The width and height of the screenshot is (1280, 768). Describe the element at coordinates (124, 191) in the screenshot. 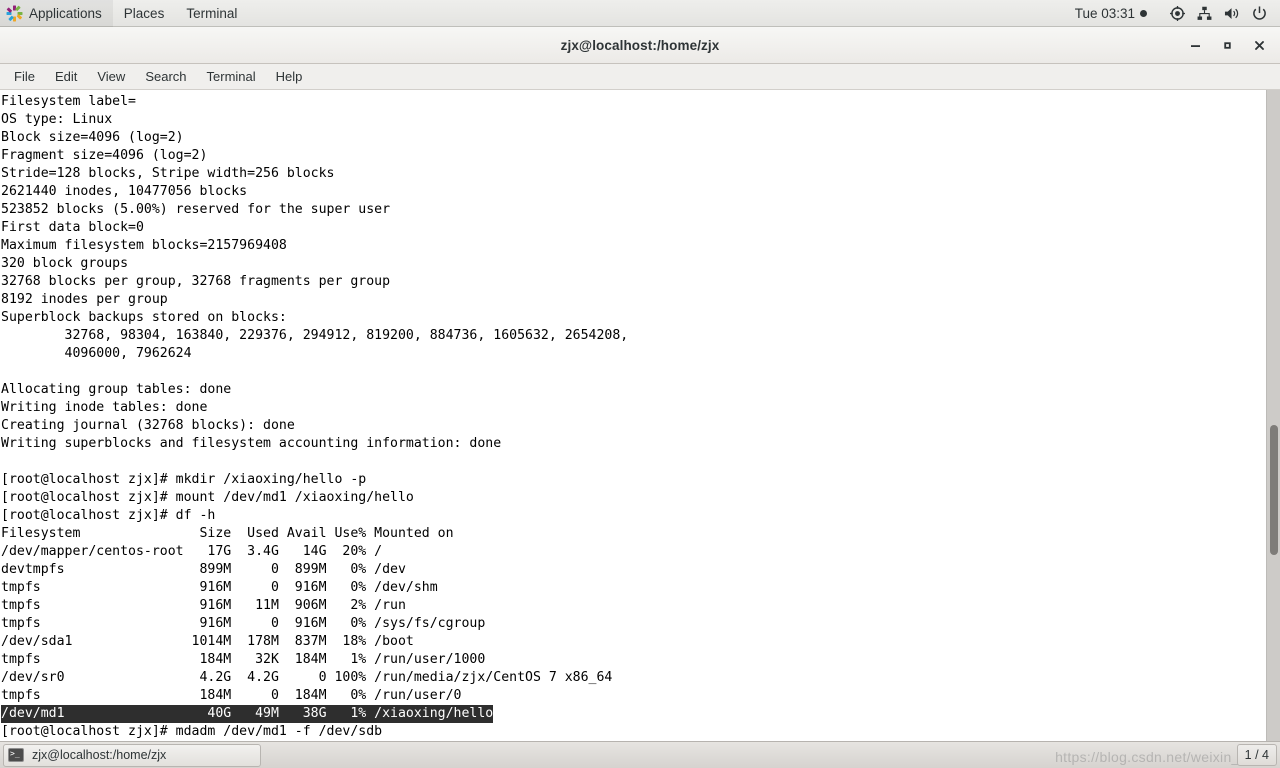

I see `terminal-line: 2621440 inodes, 10477056 blocks` at that location.